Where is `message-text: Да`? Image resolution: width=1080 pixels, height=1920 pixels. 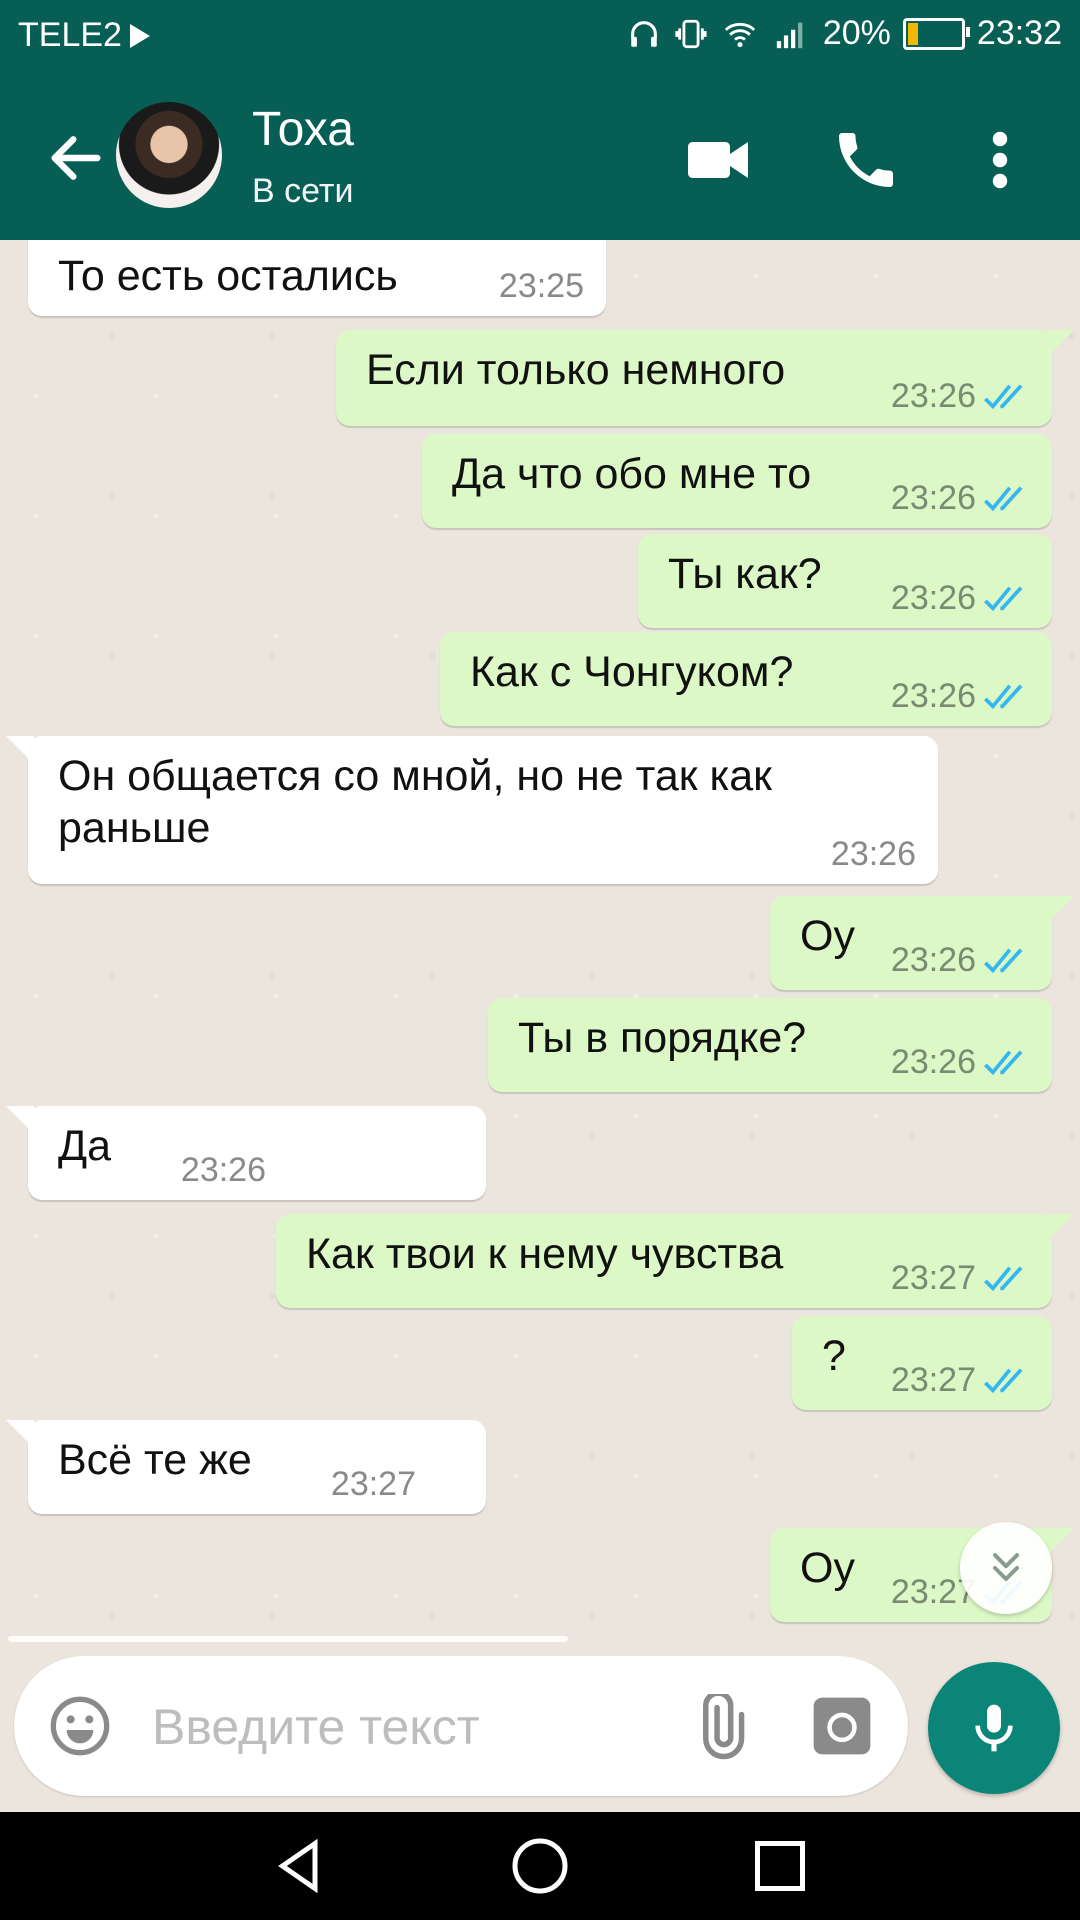
message-text: Да is located at coordinates (85, 1146).